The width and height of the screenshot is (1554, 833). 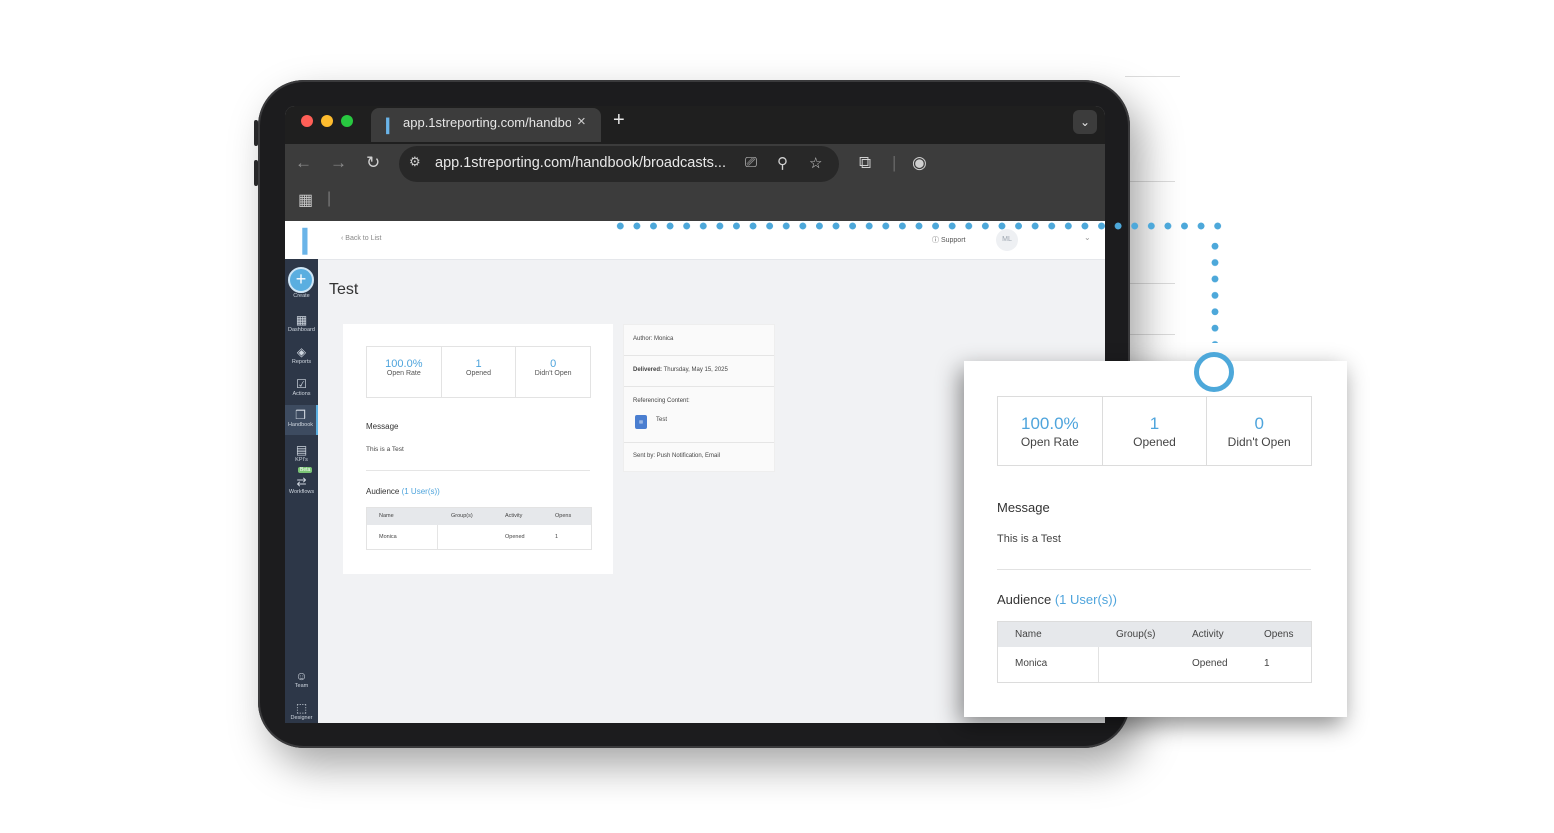 What do you see at coordinates (301, 352) in the screenshot?
I see `layers-icon: ◈` at bounding box center [301, 352].